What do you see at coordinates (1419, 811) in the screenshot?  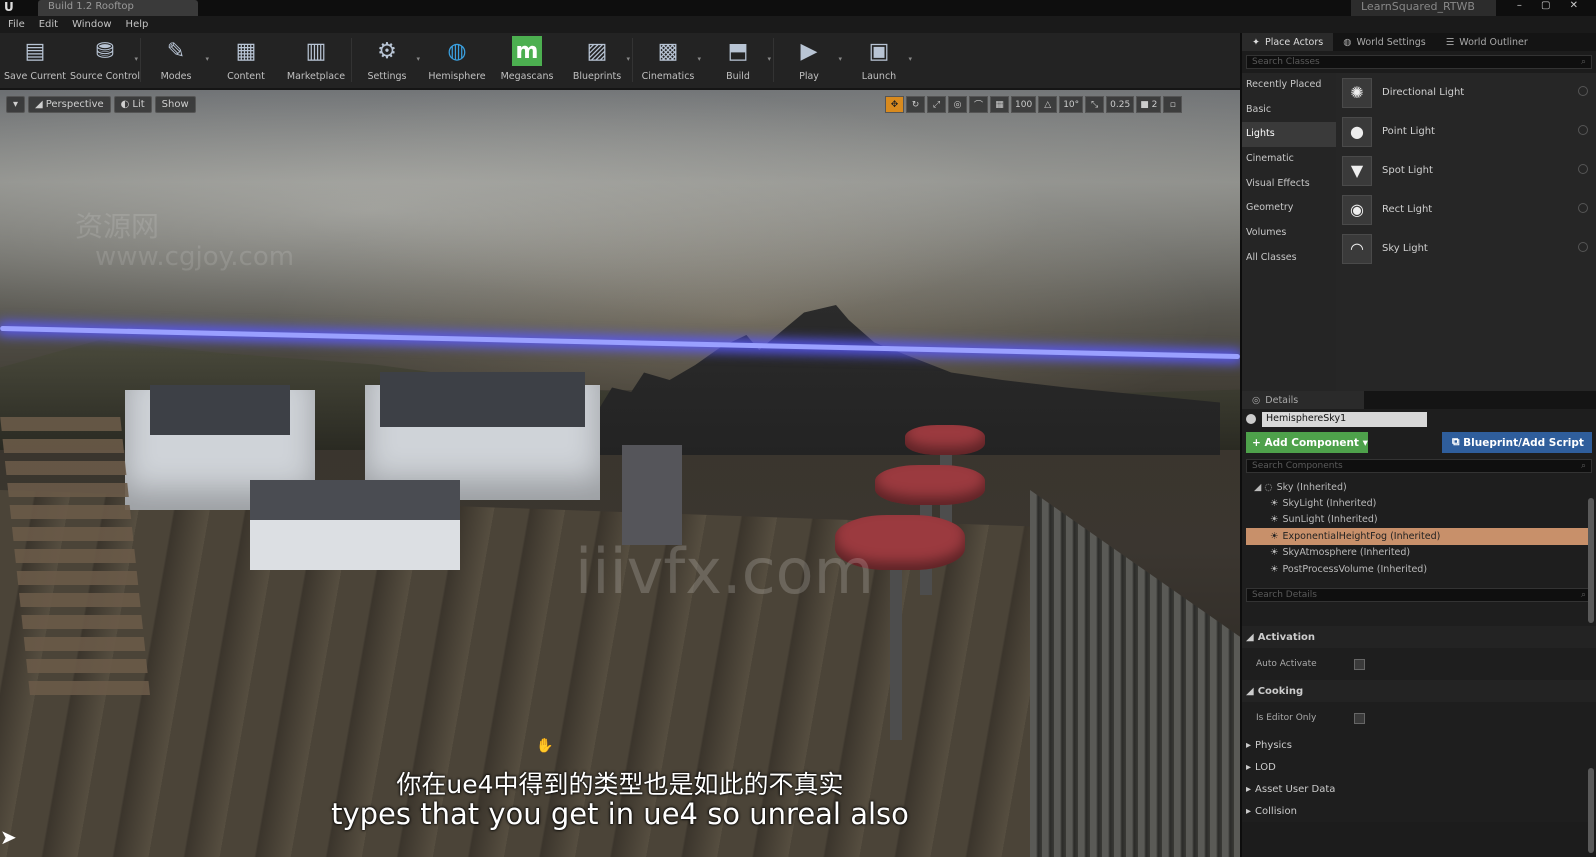 I see `section-collision: ▸ Collision` at bounding box center [1419, 811].